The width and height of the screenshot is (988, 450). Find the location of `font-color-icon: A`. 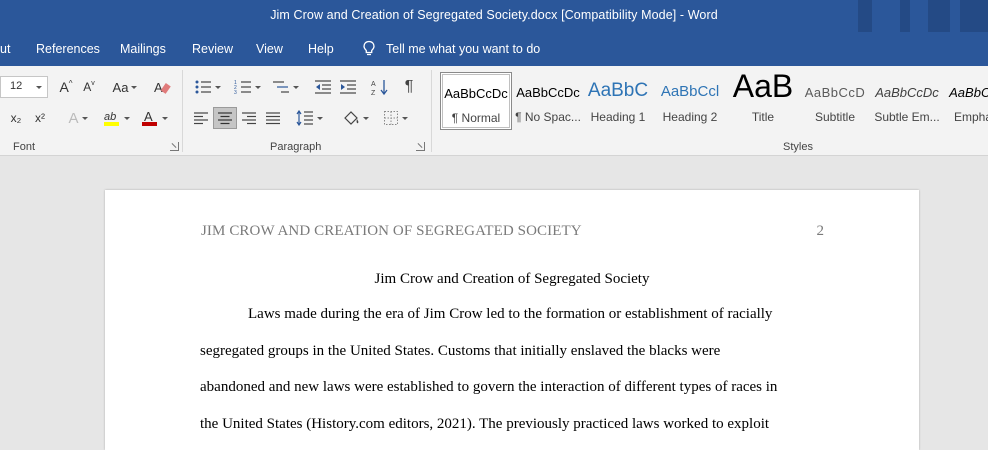

font-color-icon: A is located at coordinates (149, 117).